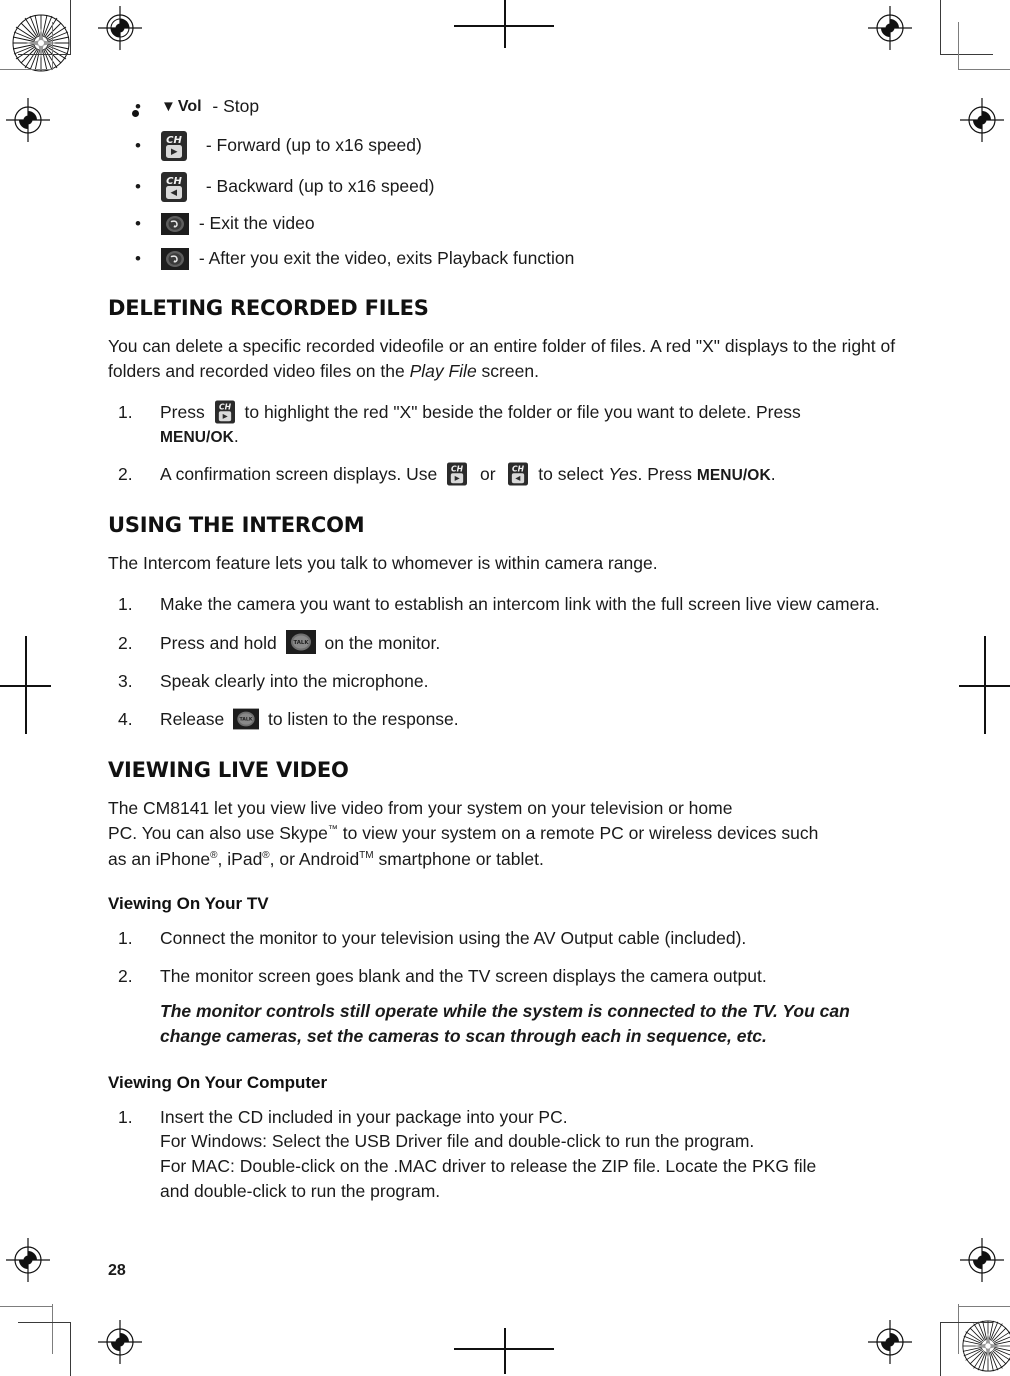  What do you see at coordinates (363, 718) in the screenshot?
I see `step-text-post: to listen to the response.` at bounding box center [363, 718].